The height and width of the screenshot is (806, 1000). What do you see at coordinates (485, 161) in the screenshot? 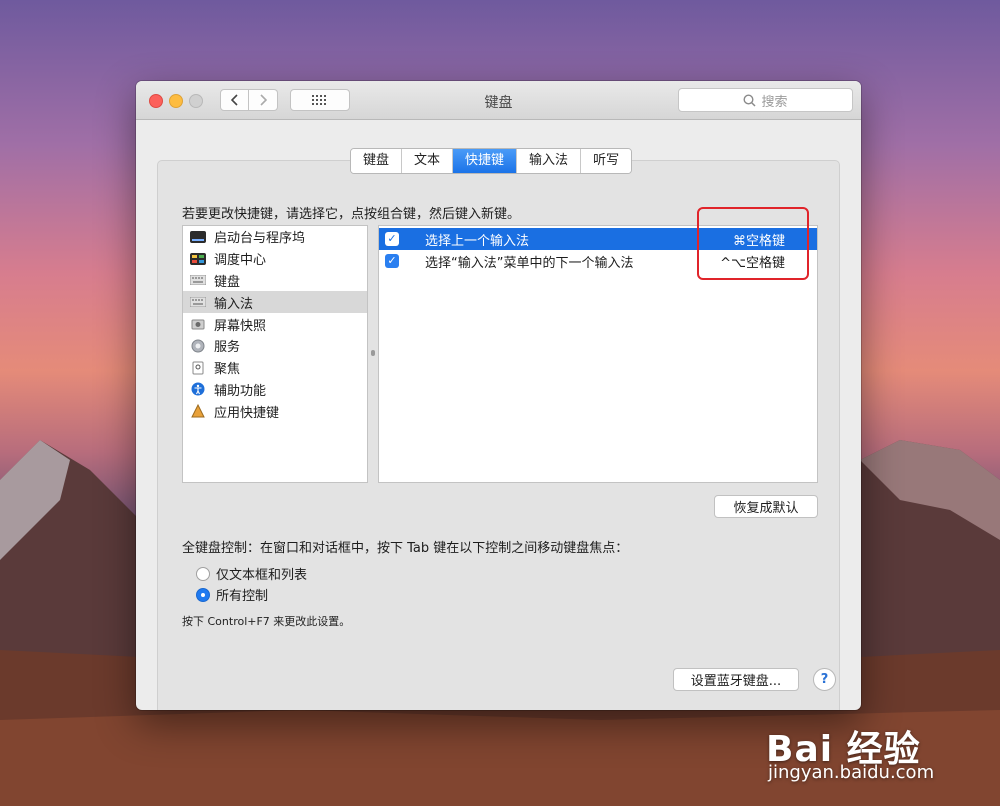
I see `tab-shortcuts: 快捷键` at bounding box center [485, 161].